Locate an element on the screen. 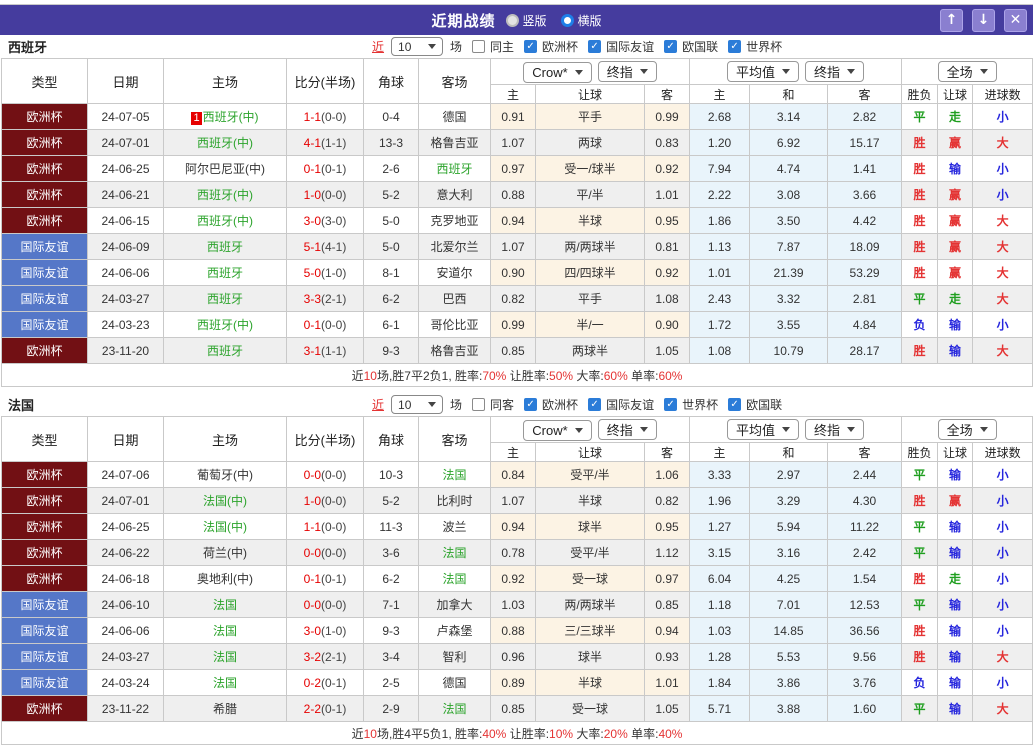 The width and height of the screenshot is (1033, 752). corner-cell: 3-6 is located at coordinates (391, 552).